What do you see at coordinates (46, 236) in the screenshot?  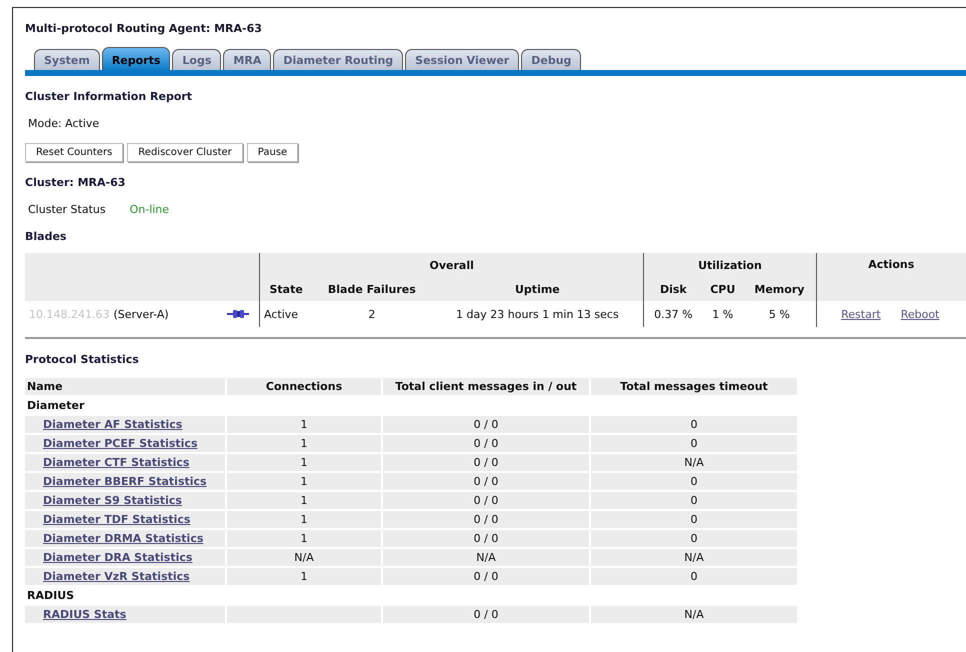 I see `section-heading: Blades` at bounding box center [46, 236].